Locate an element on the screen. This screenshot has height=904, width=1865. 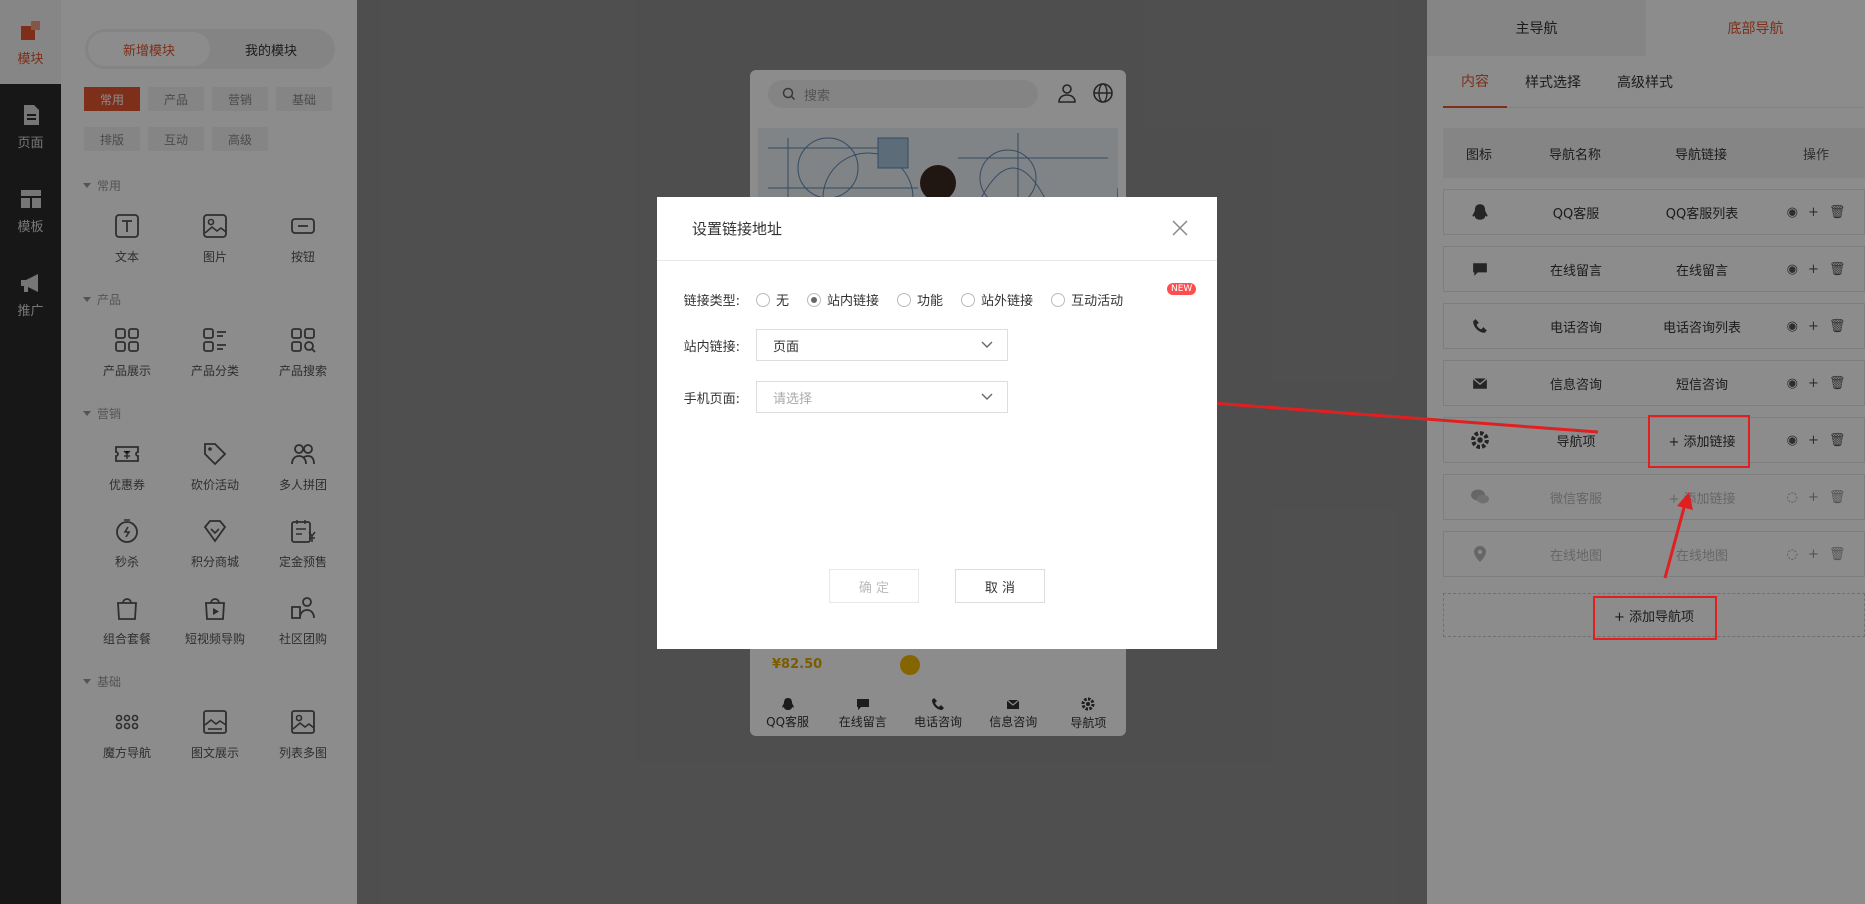
radio-interactive-activity: 互动活动 is located at coordinates (1087, 299).